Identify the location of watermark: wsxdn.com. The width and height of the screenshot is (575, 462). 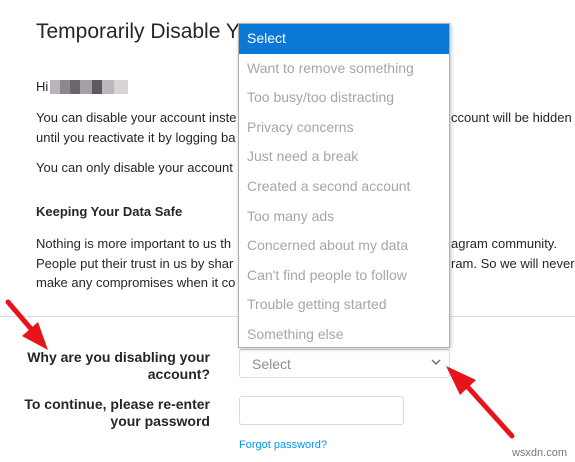
(539, 453).